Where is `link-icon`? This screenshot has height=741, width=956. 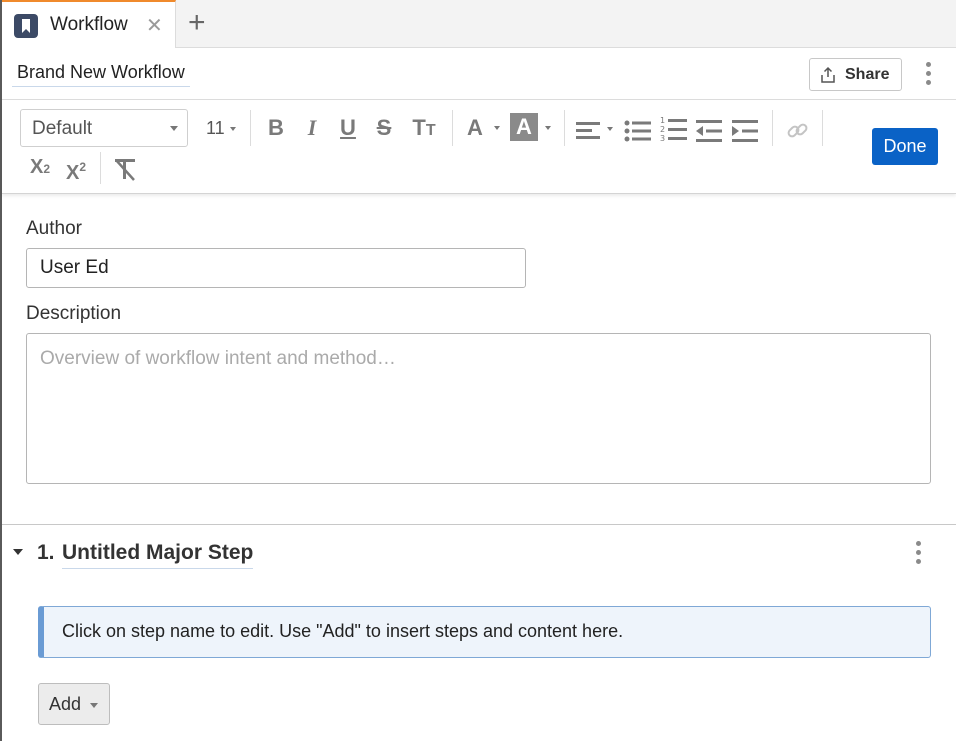
link-icon is located at coordinates (798, 131).